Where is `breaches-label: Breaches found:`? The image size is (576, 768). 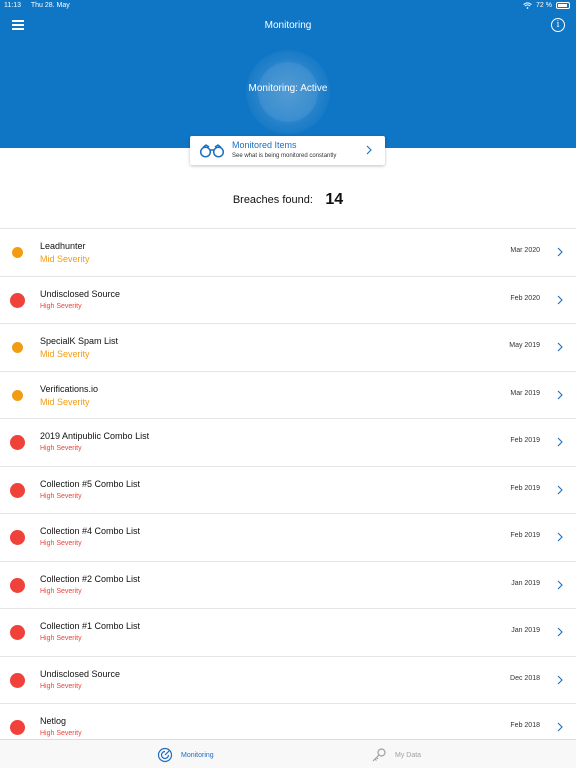
breaches-label: Breaches found: is located at coordinates (272, 200).